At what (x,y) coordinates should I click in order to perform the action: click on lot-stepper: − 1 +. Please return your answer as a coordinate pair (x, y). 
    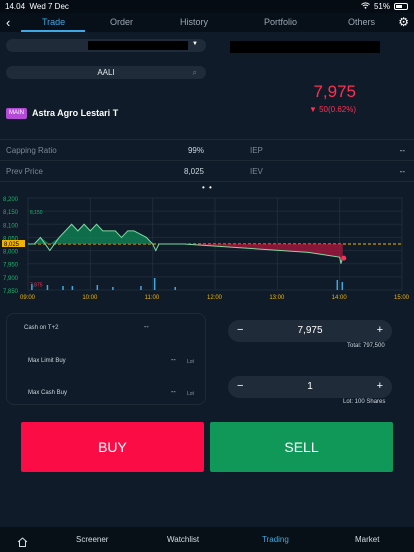
    Looking at the image, I should click on (310, 387).